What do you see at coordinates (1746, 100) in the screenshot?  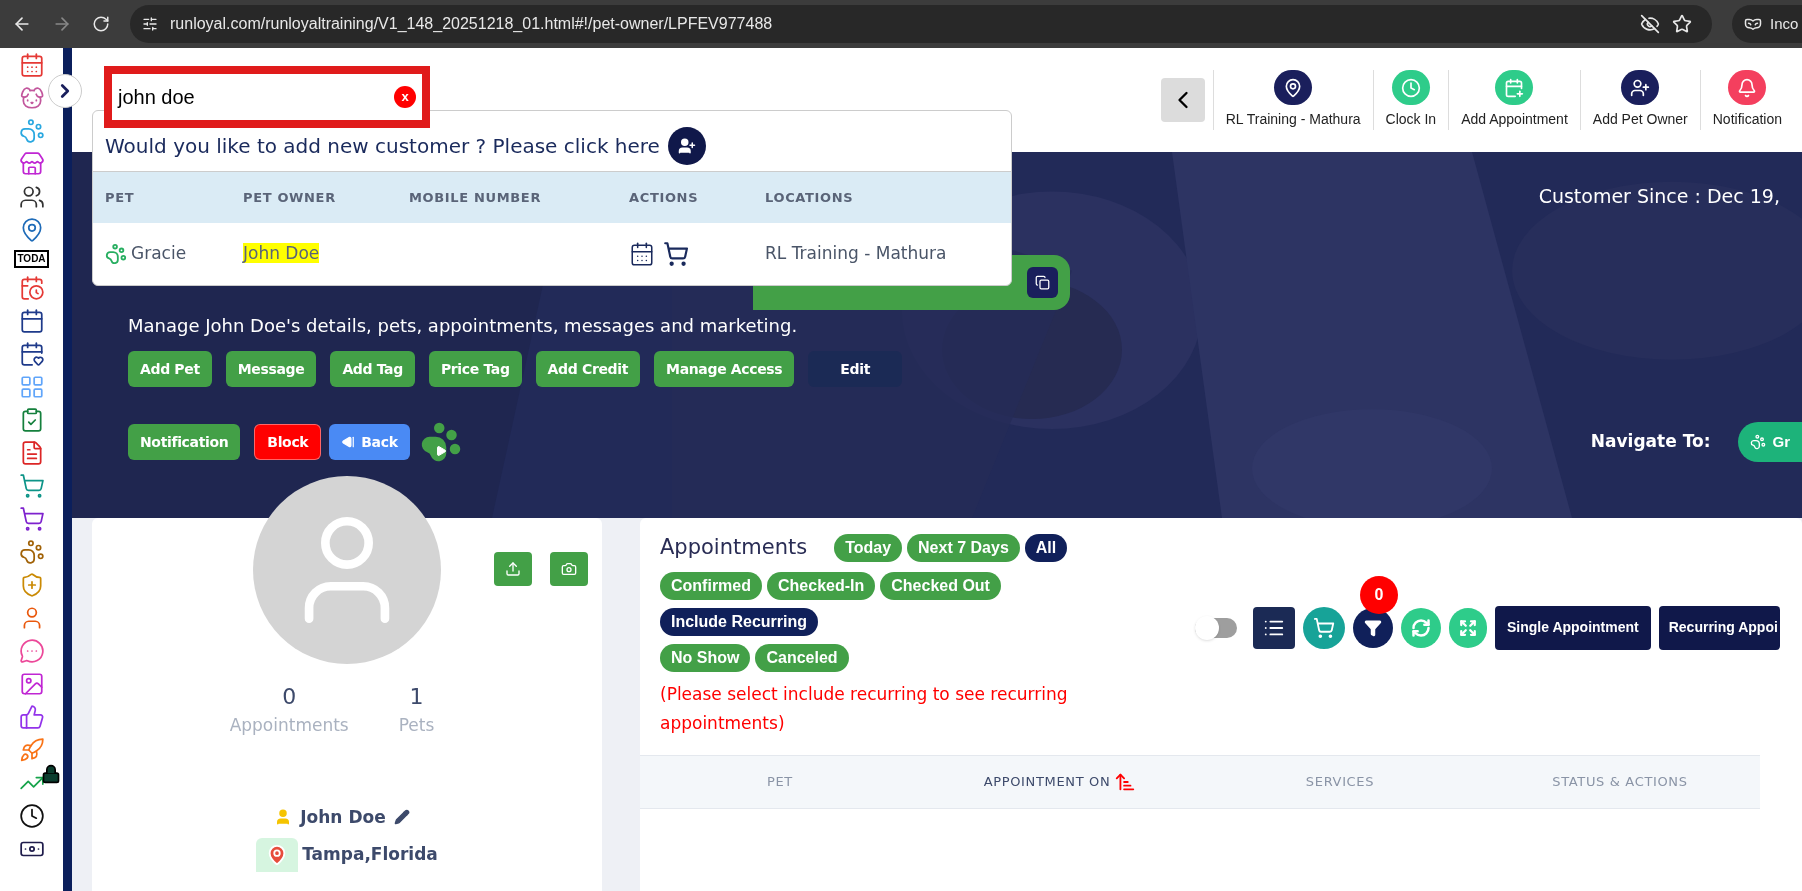 I see `header-nav-item: Notification` at bounding box center [1746, 100].